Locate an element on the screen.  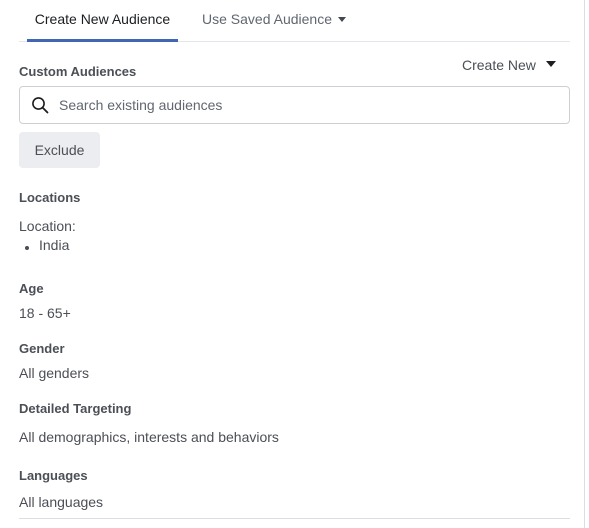
panel-border is located at coordinates (584, 264).